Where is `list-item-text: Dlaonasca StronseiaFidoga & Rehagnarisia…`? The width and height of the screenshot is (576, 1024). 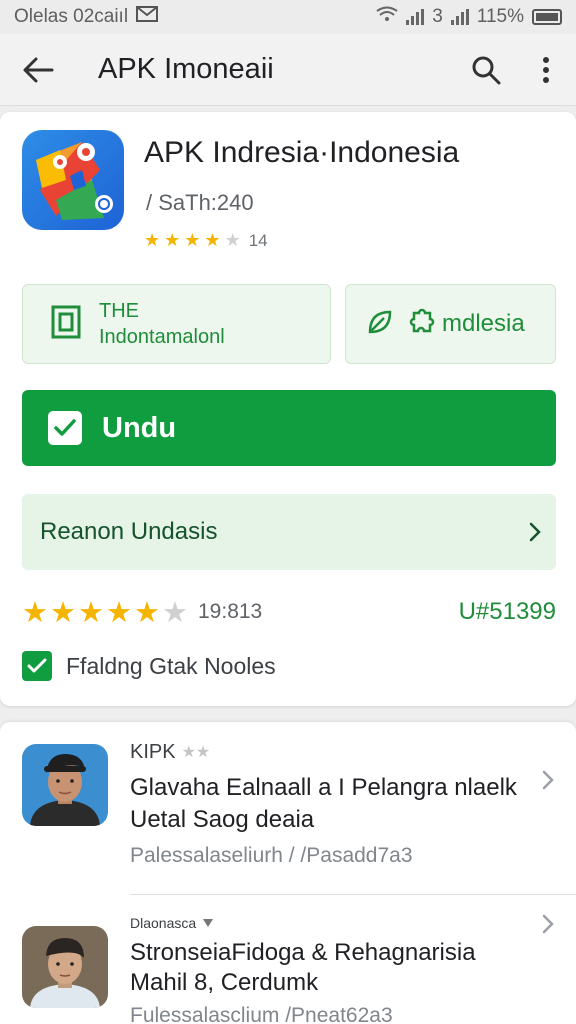 list-item-text: Dlaonasca StronseiaFidoga & Rehagnarisia… is located at coordinates (330, 969).